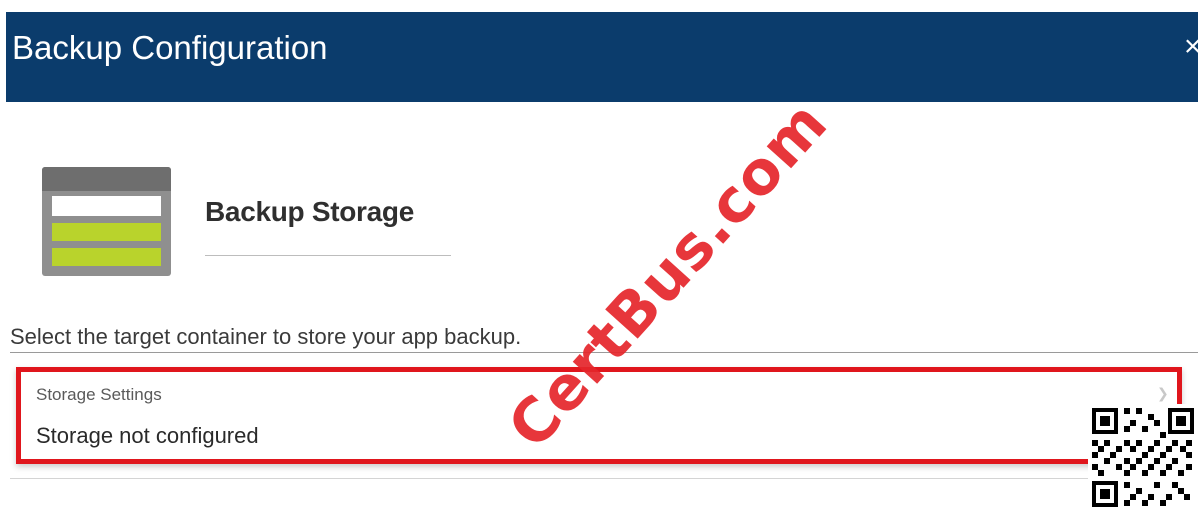  What do you see at coordinates (1163, 393) in the screenshot?
I see `chevron-icon: ❯` at bounding box center [1163, 393].